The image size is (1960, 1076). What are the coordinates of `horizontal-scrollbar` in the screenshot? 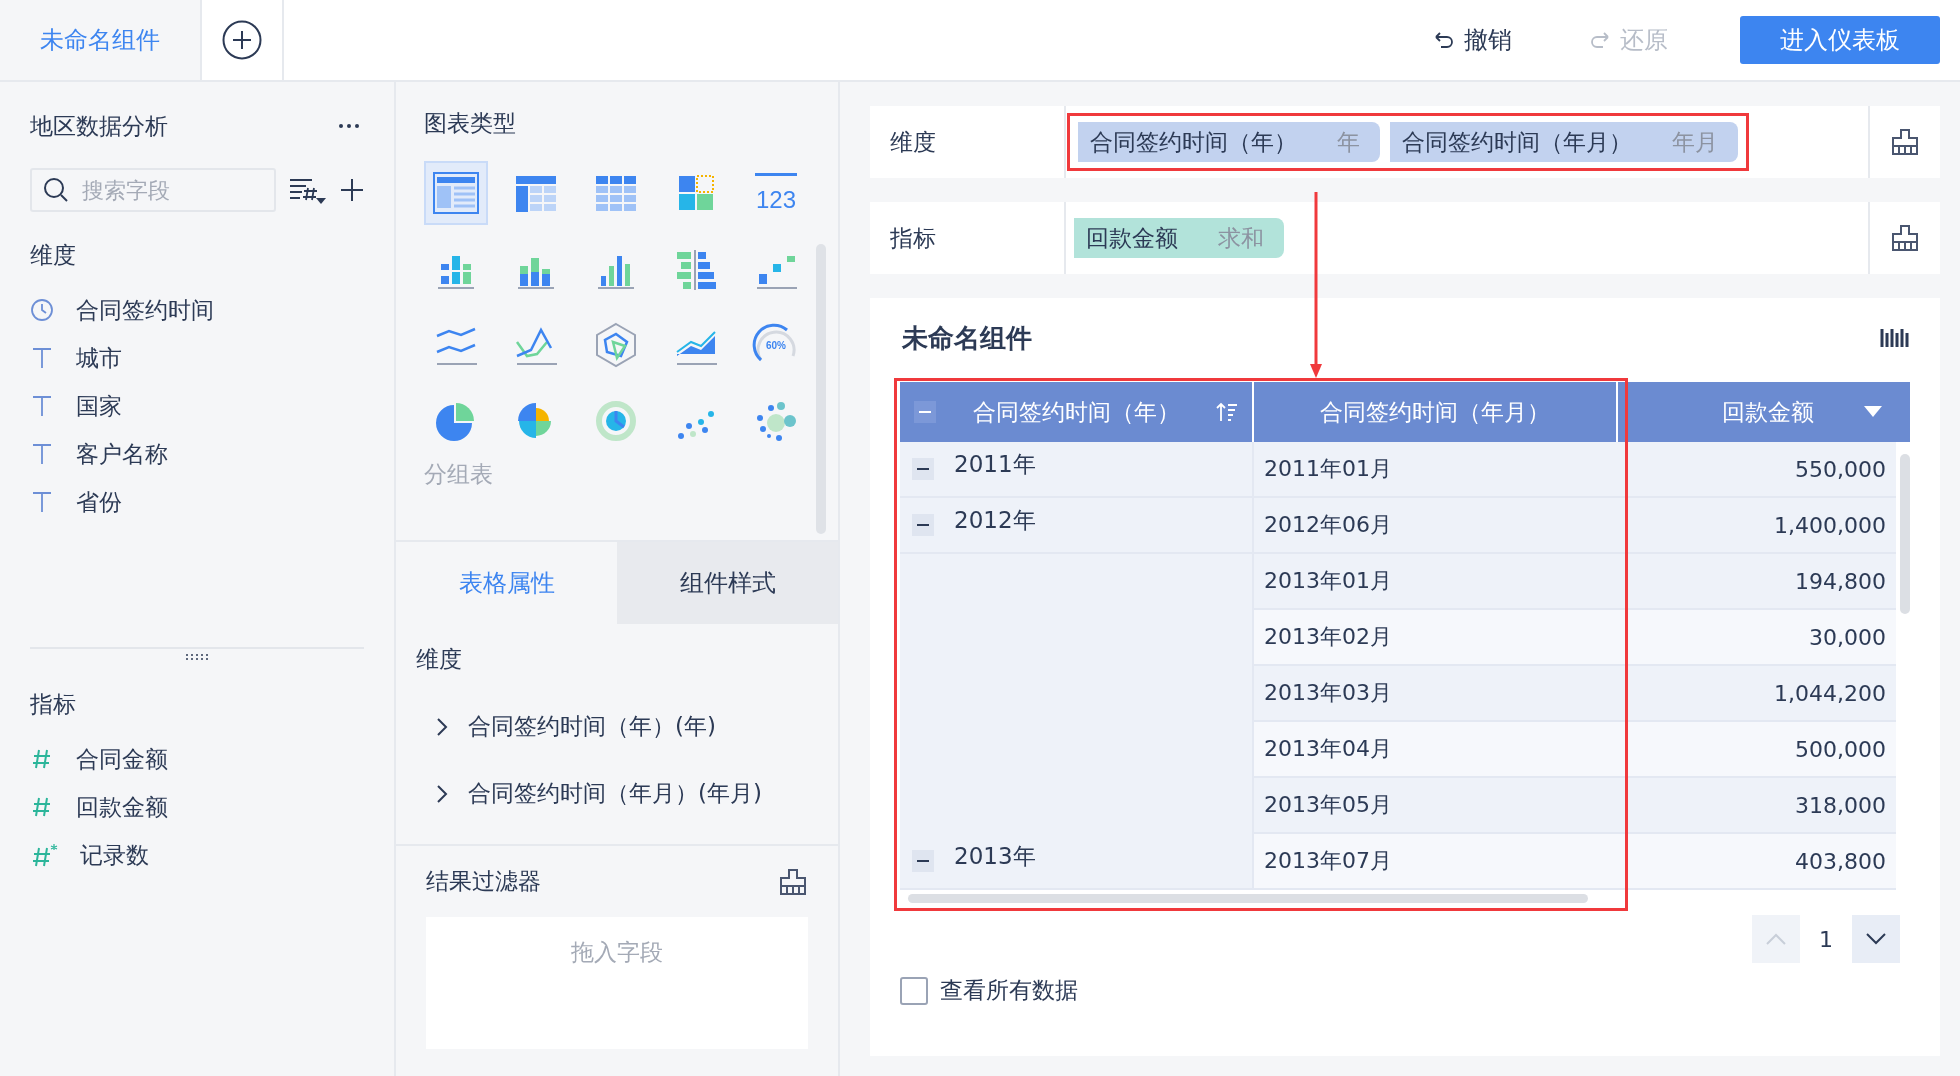 It's located at (1248, 898).